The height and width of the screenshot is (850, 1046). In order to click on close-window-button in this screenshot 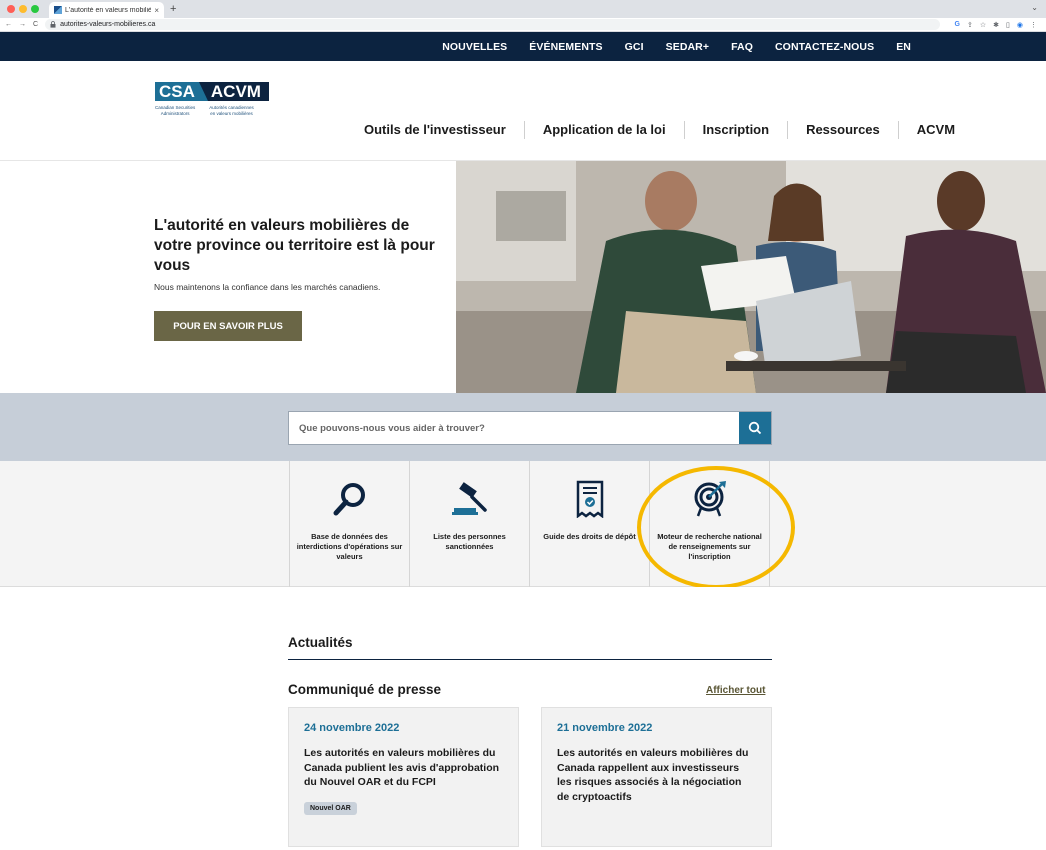, I will do `click(11, 9)`.